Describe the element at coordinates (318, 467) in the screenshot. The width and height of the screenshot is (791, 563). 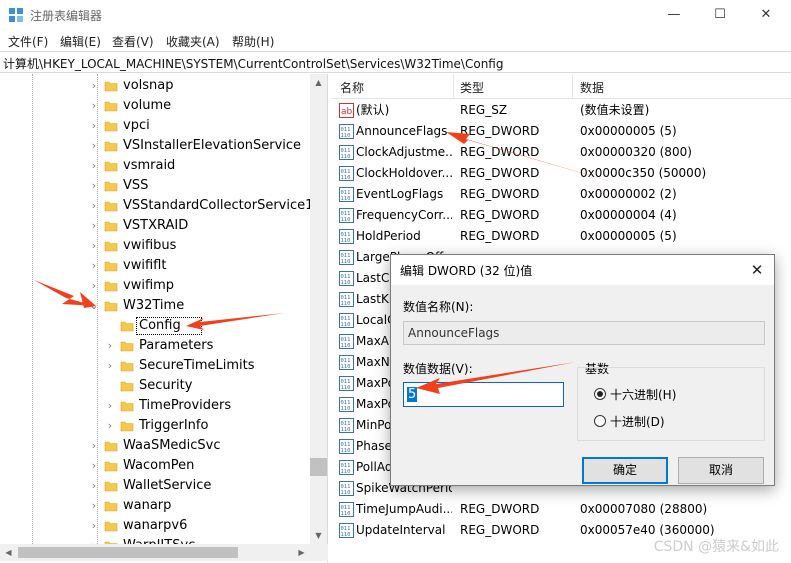
I see `tree-vertical-scroll-thumb` at that location.